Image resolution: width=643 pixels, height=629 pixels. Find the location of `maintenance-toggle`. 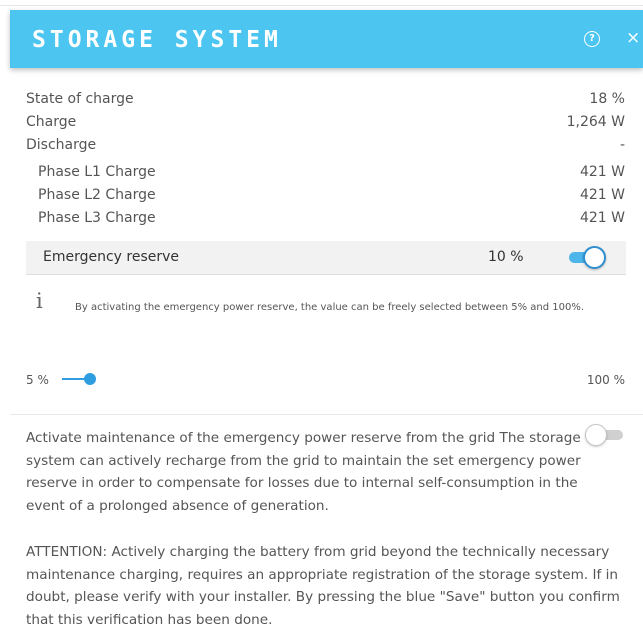

maintenance-toggle is located at coordinates (605, 435).